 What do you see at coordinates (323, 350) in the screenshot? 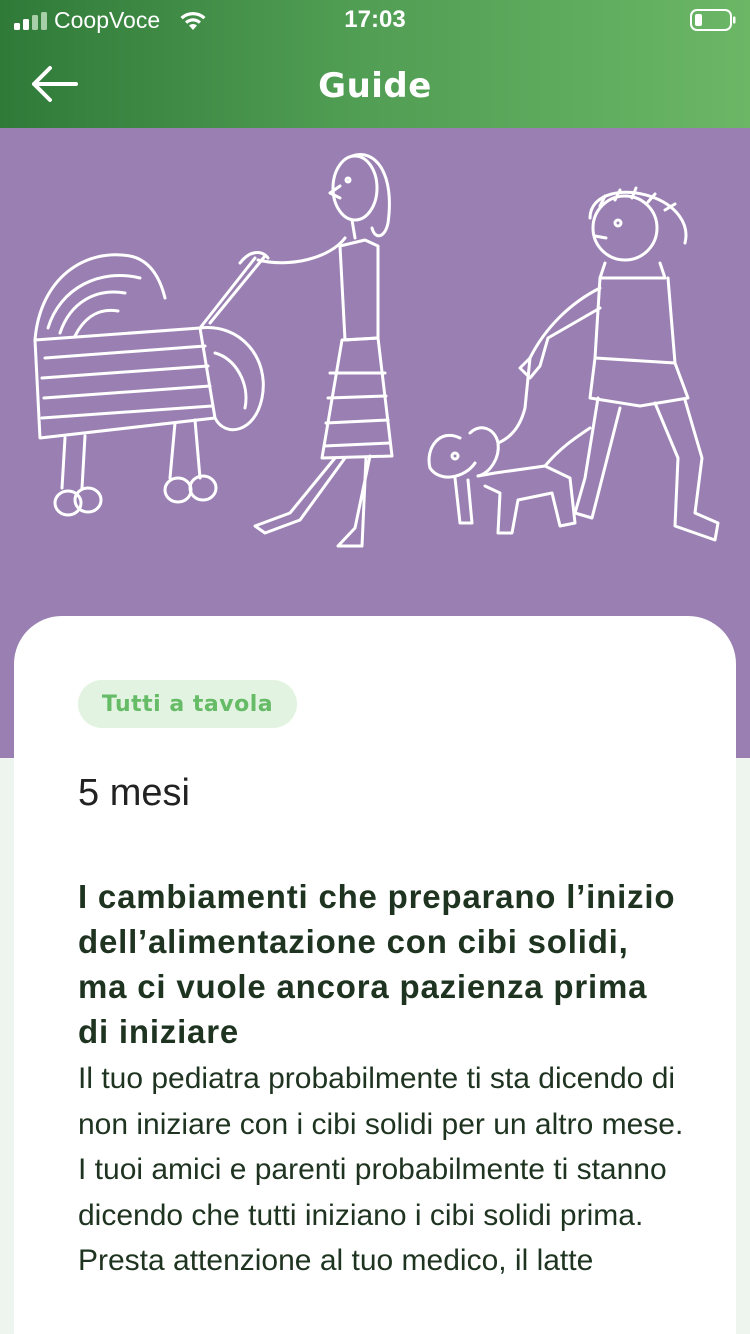
I see `woman-drawing` at bounding box center [323, 350].